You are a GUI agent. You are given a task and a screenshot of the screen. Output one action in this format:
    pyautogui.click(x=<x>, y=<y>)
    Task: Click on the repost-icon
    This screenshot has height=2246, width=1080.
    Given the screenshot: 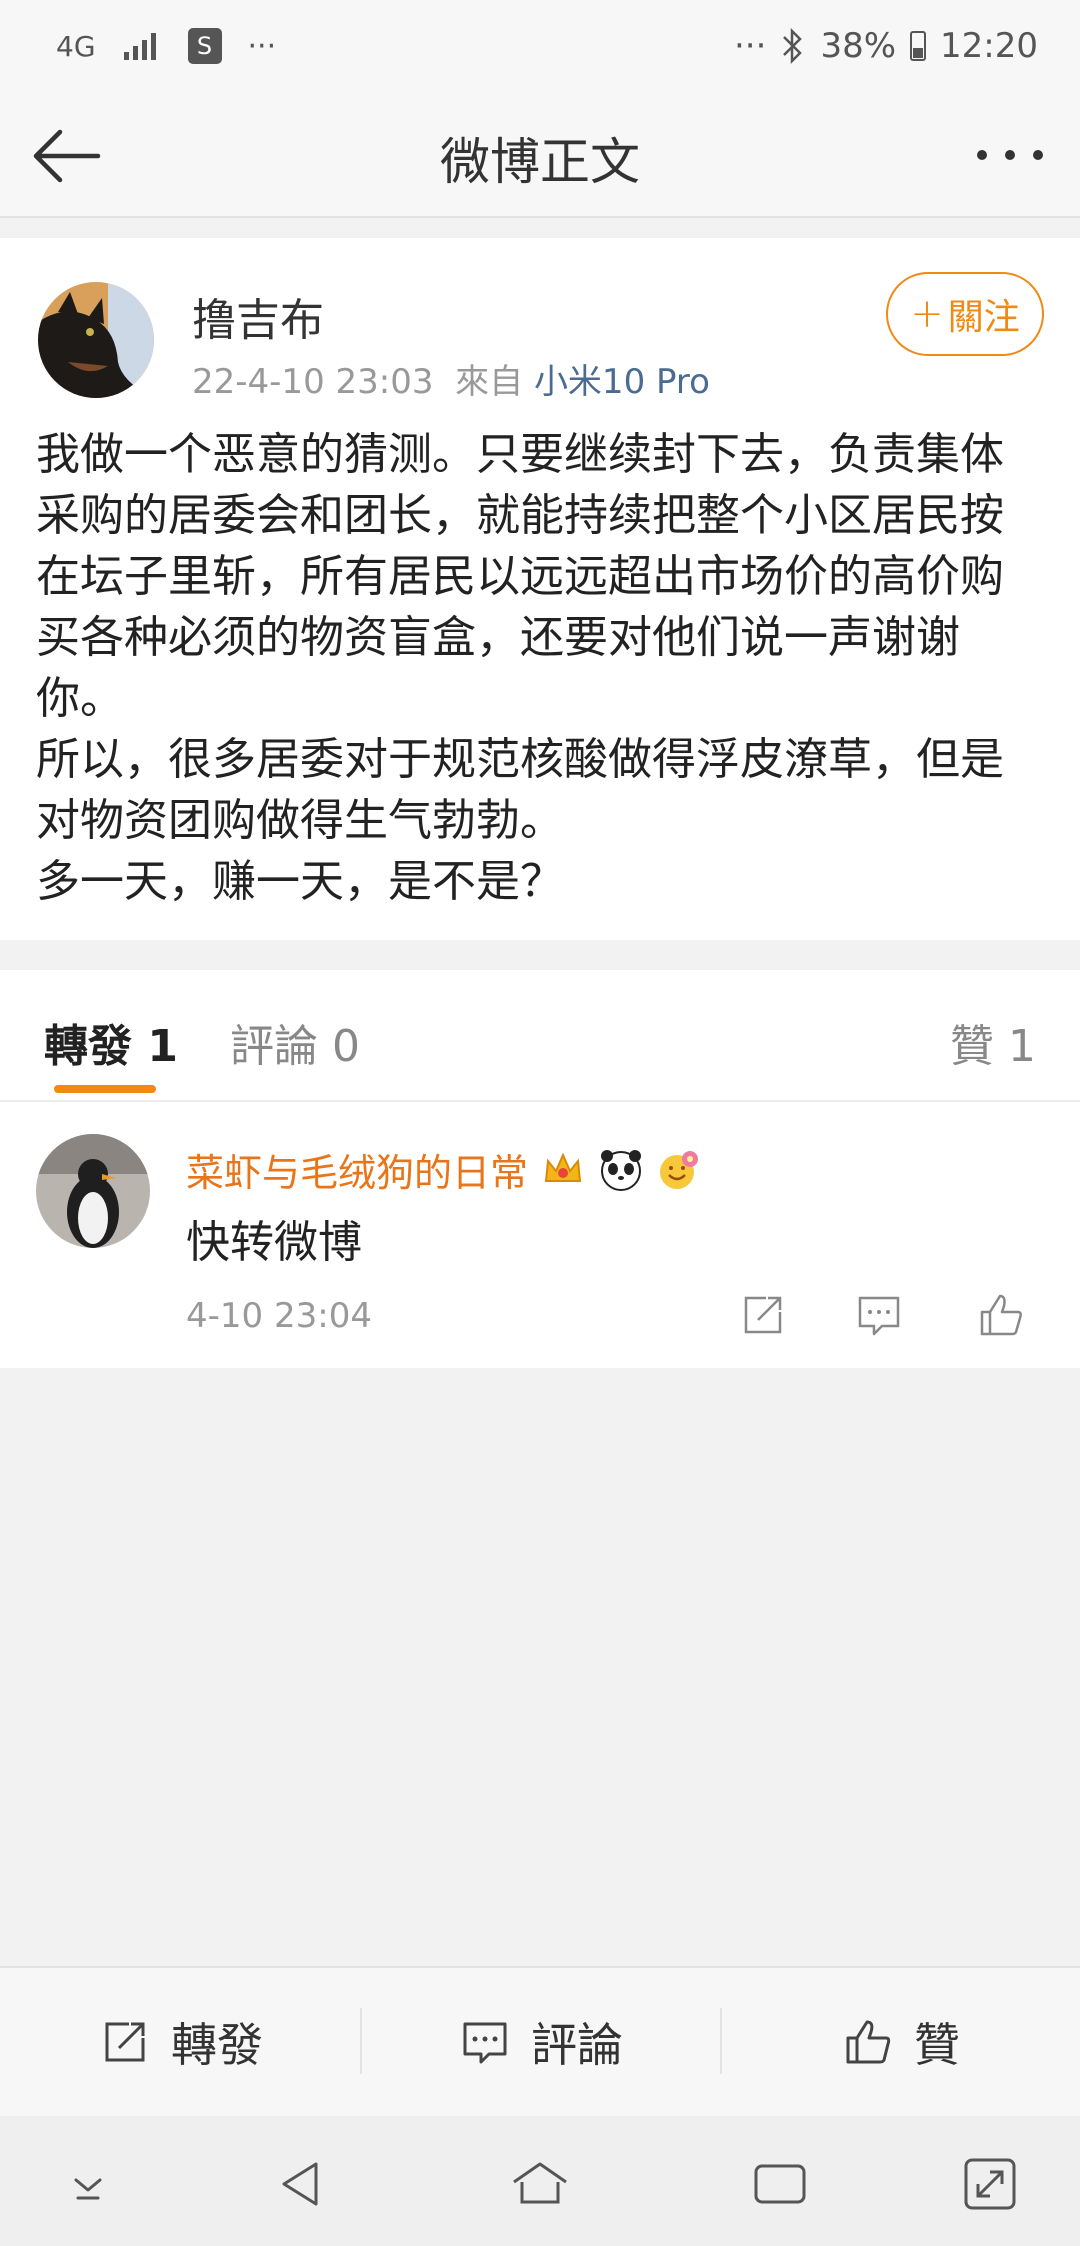 What is the action you would take?
    pyautogui.click(x=125, y=2042)
    